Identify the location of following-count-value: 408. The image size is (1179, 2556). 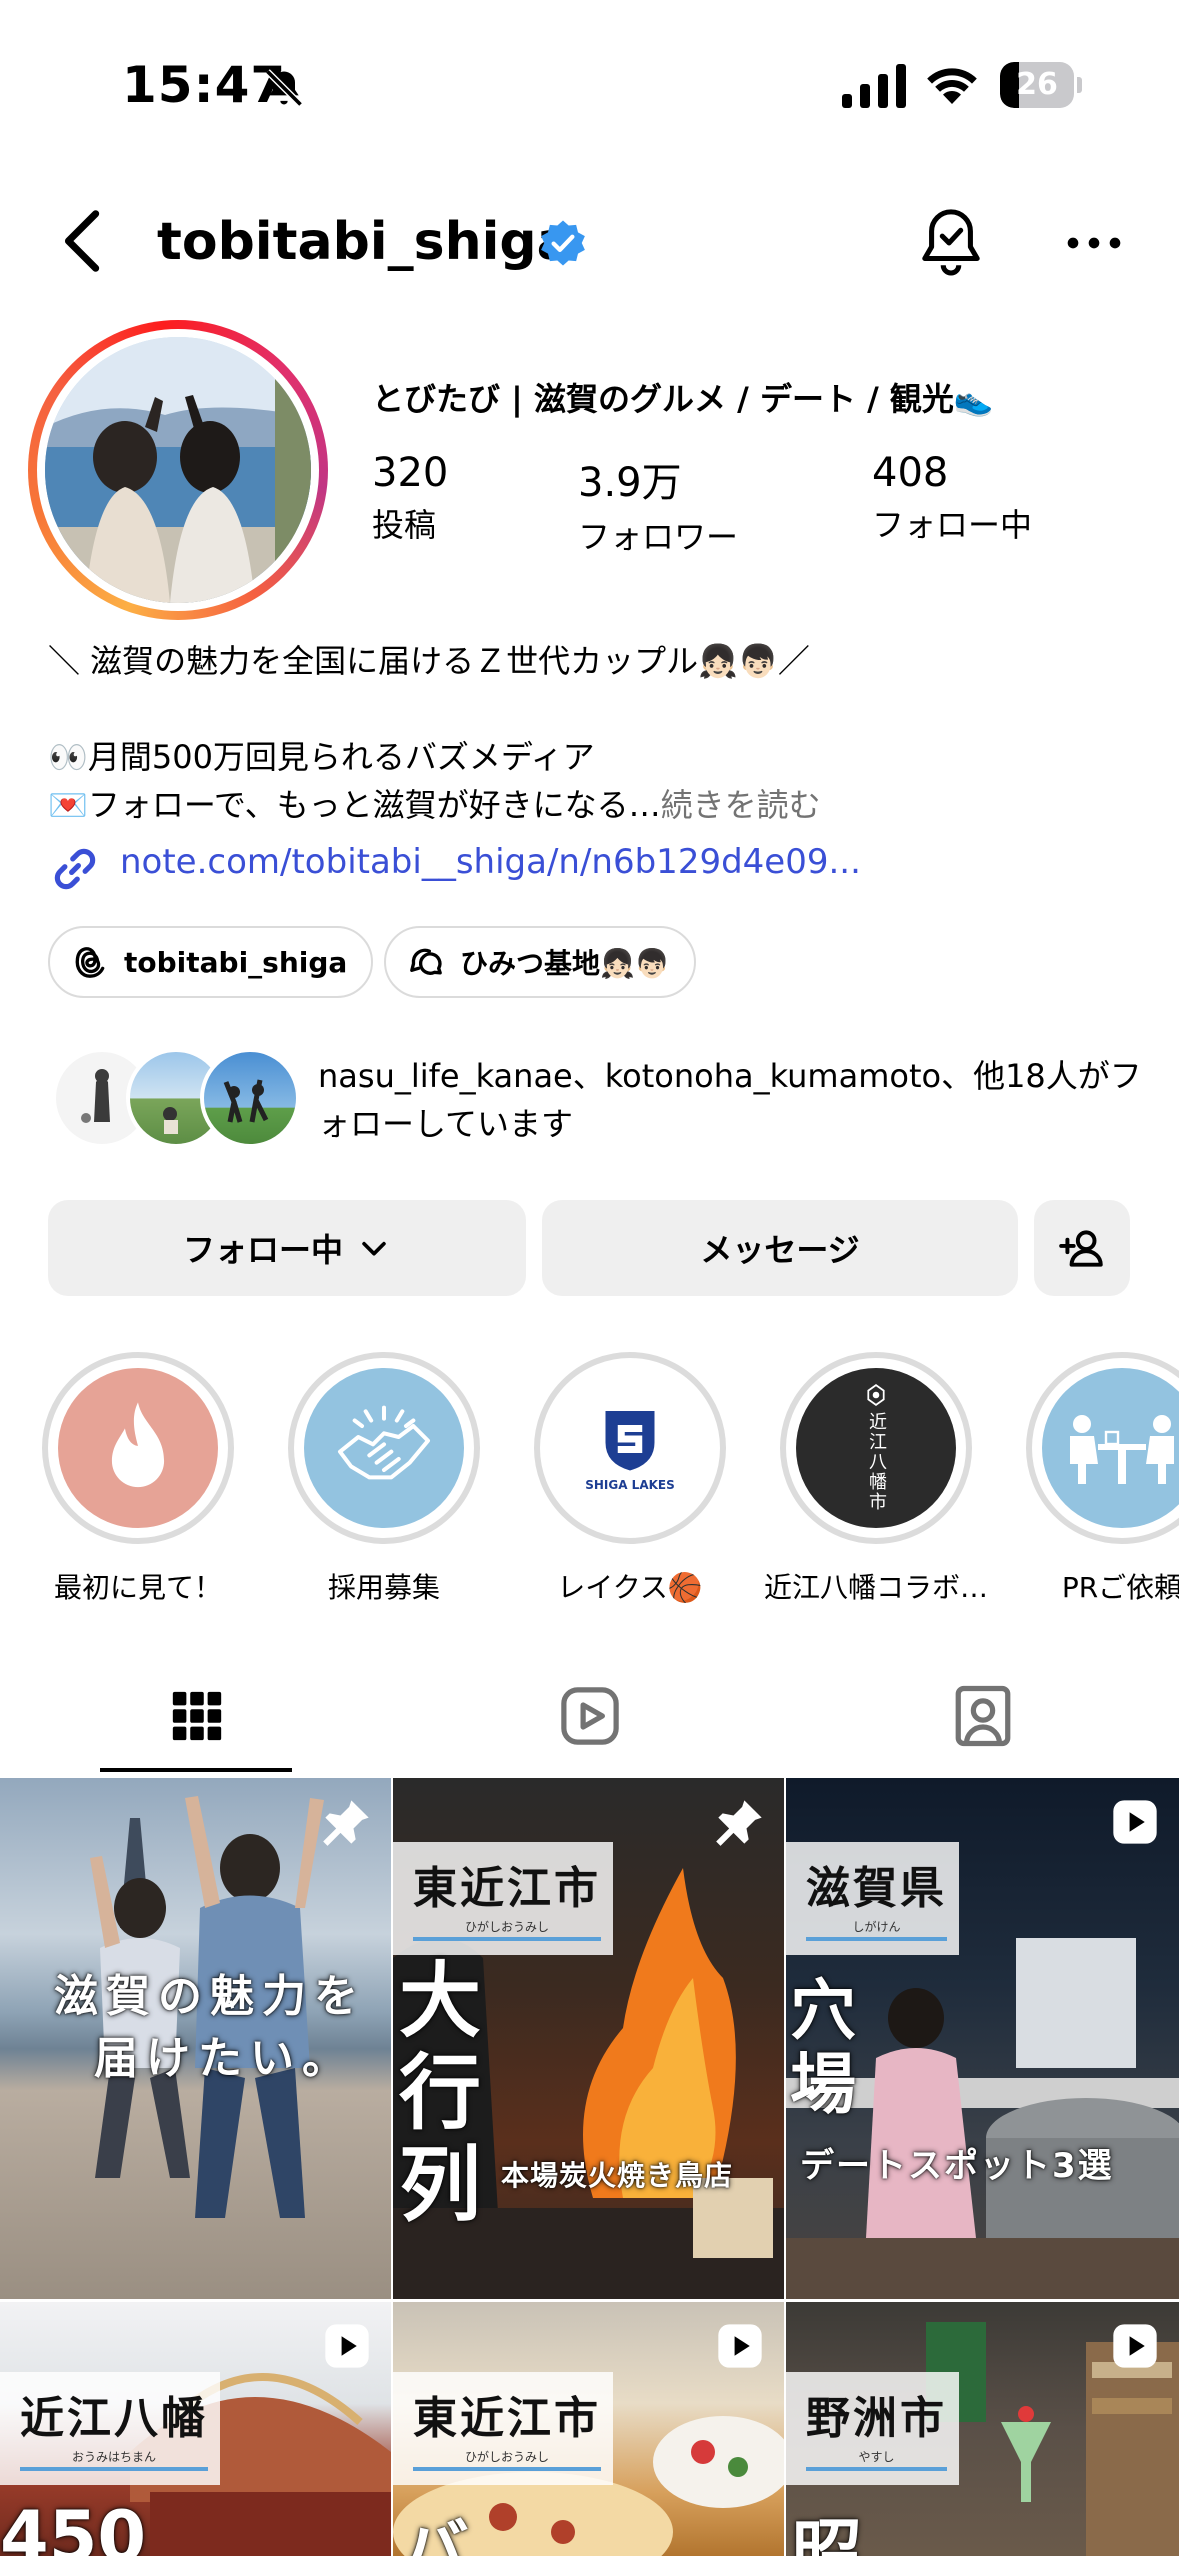
(910, 473).